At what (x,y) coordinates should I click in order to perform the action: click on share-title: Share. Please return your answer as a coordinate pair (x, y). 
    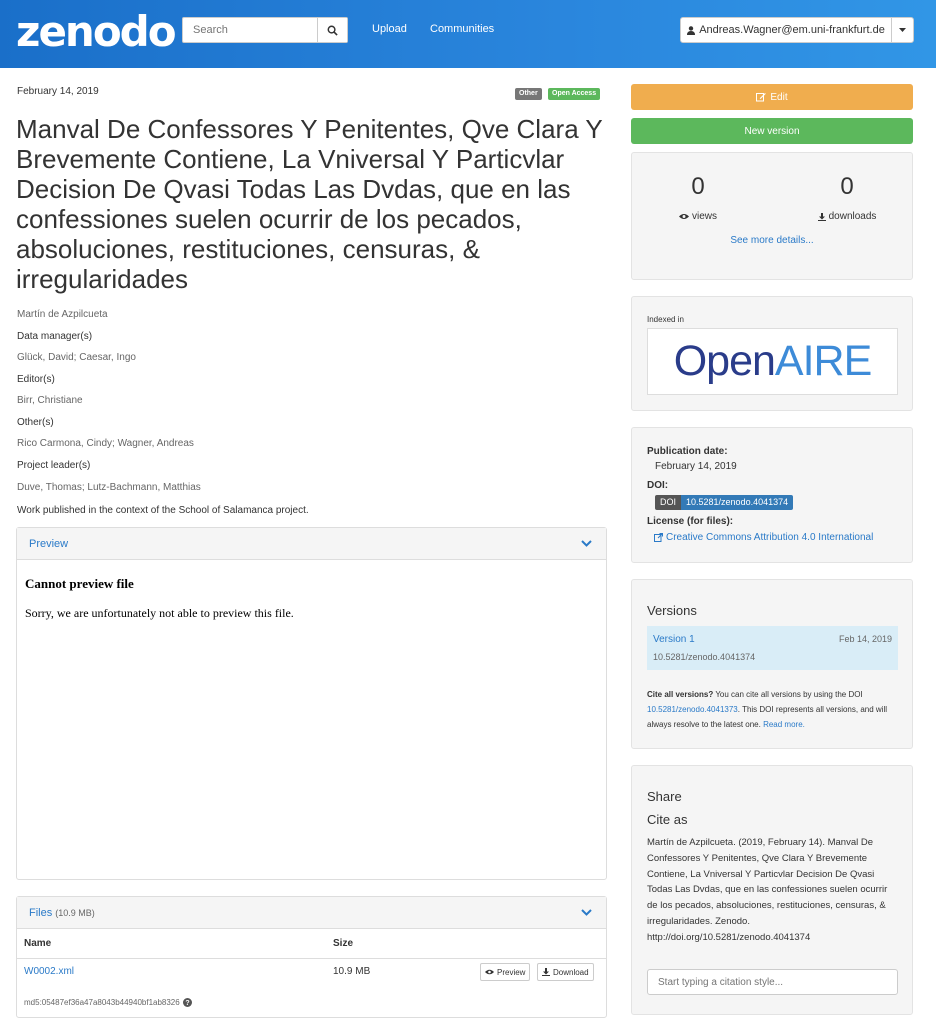
    Looking at the image, I should click on (664, 796).